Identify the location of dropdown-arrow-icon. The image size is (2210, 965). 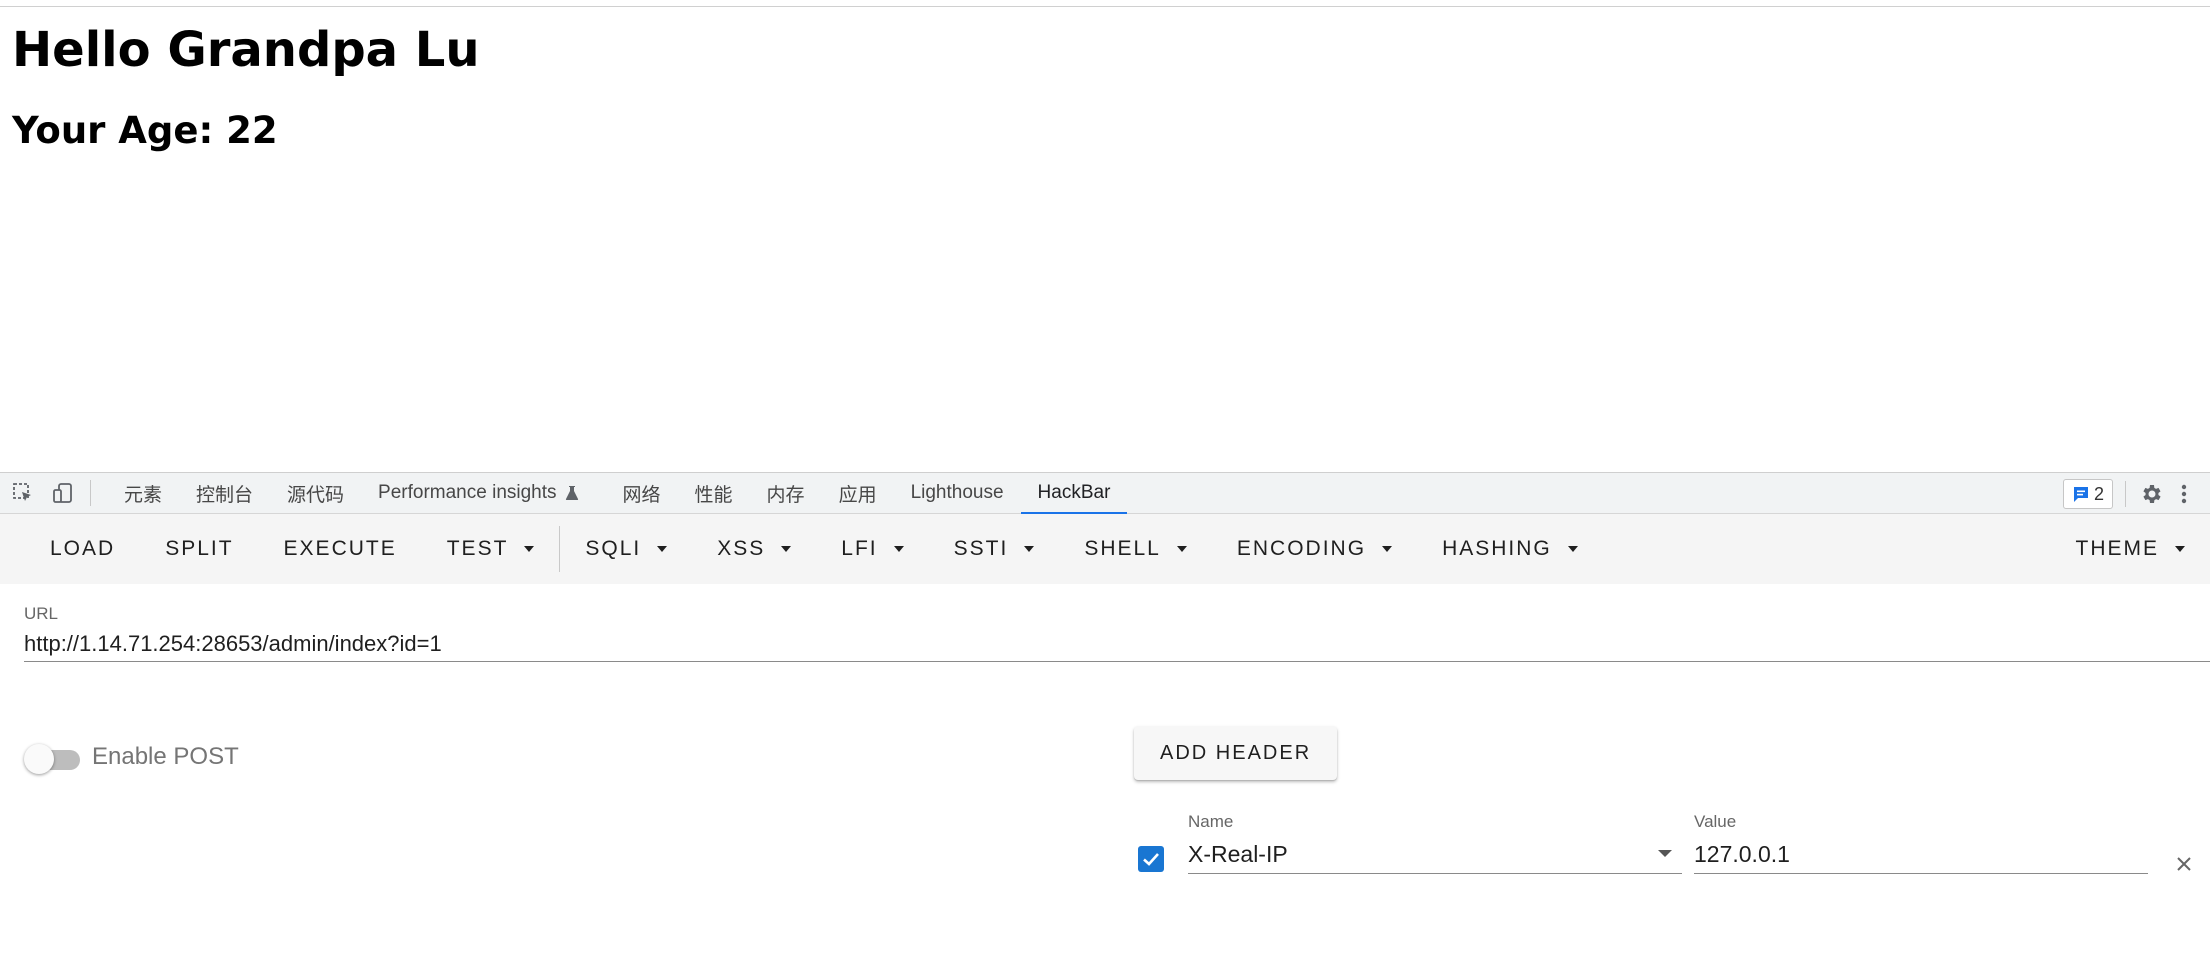
(1665, 853).